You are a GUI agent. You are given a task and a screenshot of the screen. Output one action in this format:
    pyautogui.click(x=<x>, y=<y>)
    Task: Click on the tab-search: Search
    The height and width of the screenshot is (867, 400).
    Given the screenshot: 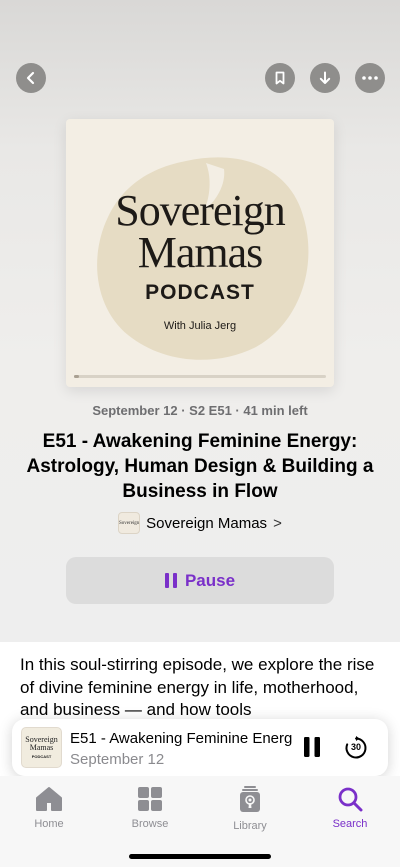 What is the action you would take?
    pyautogui.click(x=350, y=808)
    